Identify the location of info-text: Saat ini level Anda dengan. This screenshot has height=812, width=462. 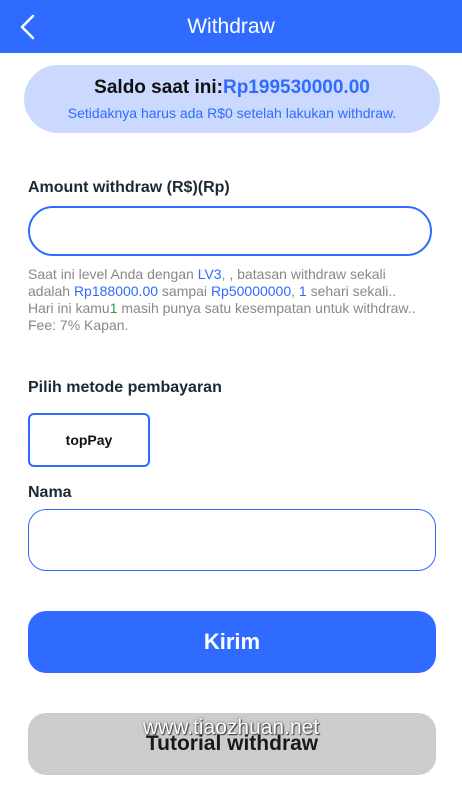
(113, 274).